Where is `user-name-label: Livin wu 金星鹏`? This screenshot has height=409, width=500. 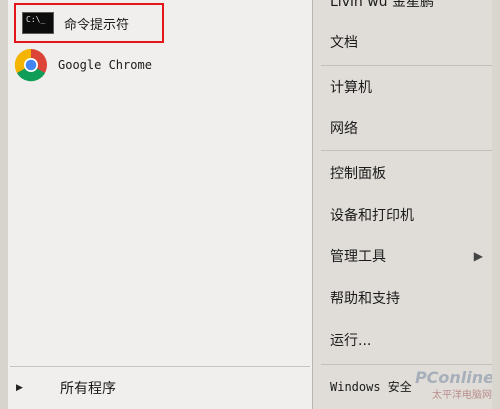 user-name-label: Livin wu 金星鹏 is located at coordinates (382, 5).